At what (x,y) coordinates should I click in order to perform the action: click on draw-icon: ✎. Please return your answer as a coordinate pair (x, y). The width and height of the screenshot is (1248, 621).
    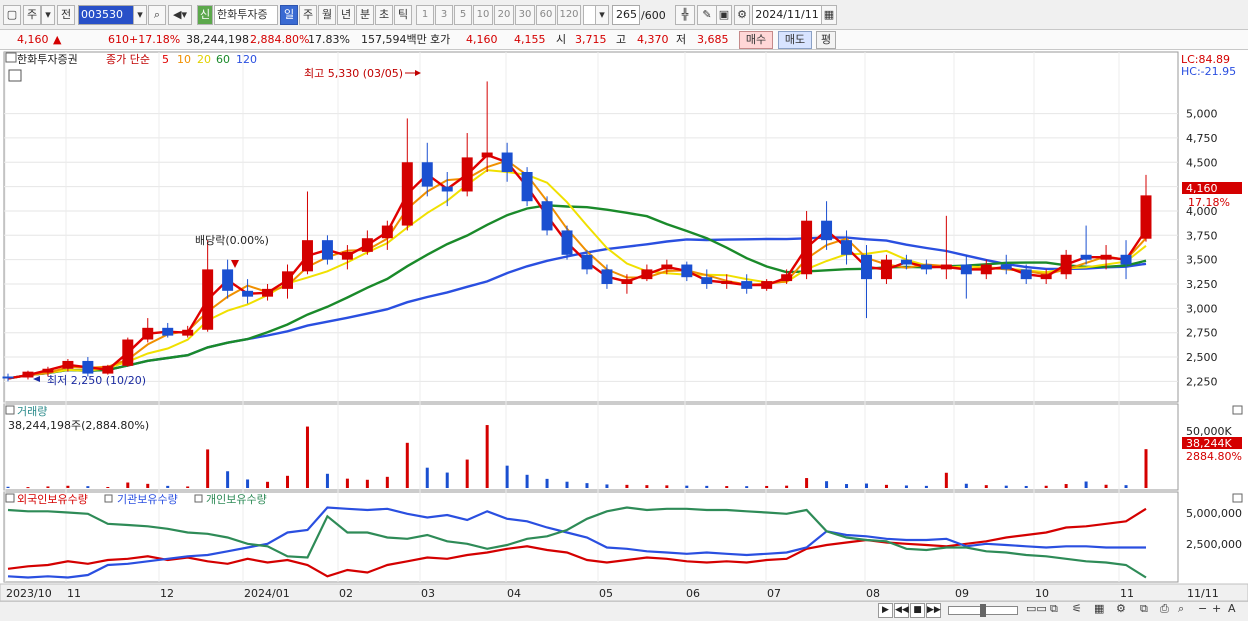
    Looking at the image, I should click on (707, 15).